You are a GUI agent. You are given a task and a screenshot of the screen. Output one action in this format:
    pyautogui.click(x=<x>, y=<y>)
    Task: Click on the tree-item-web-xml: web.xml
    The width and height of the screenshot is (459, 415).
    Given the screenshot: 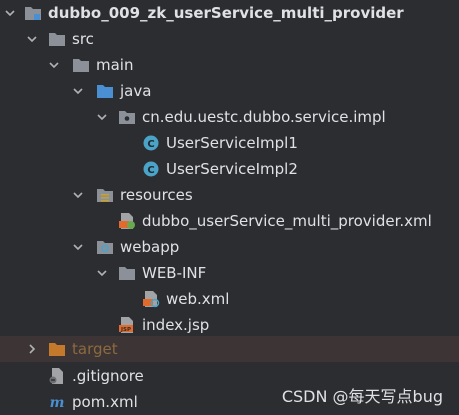 What is the action you would take?
    pyautogui.click(x=229, y=299)
    